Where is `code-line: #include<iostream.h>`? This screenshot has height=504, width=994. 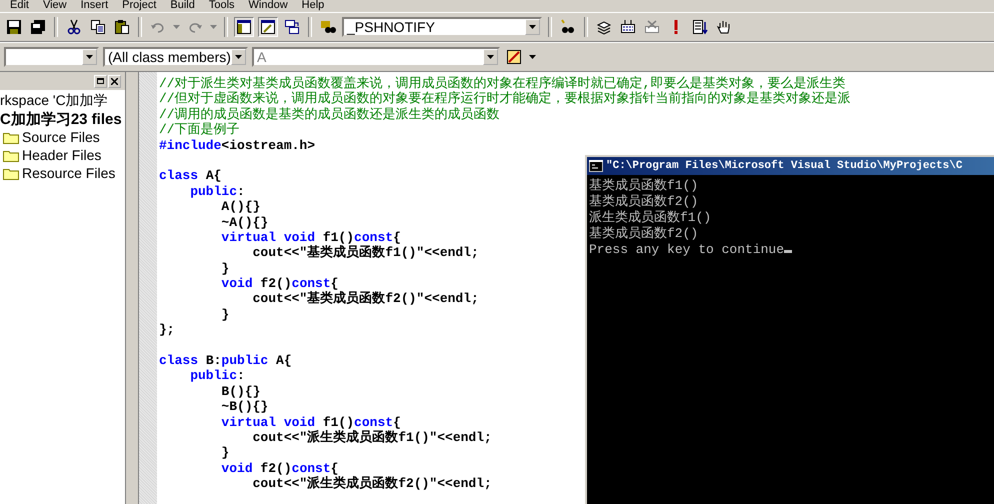 code-line: #include<iostream.h> is located at coordinates (237, 145).